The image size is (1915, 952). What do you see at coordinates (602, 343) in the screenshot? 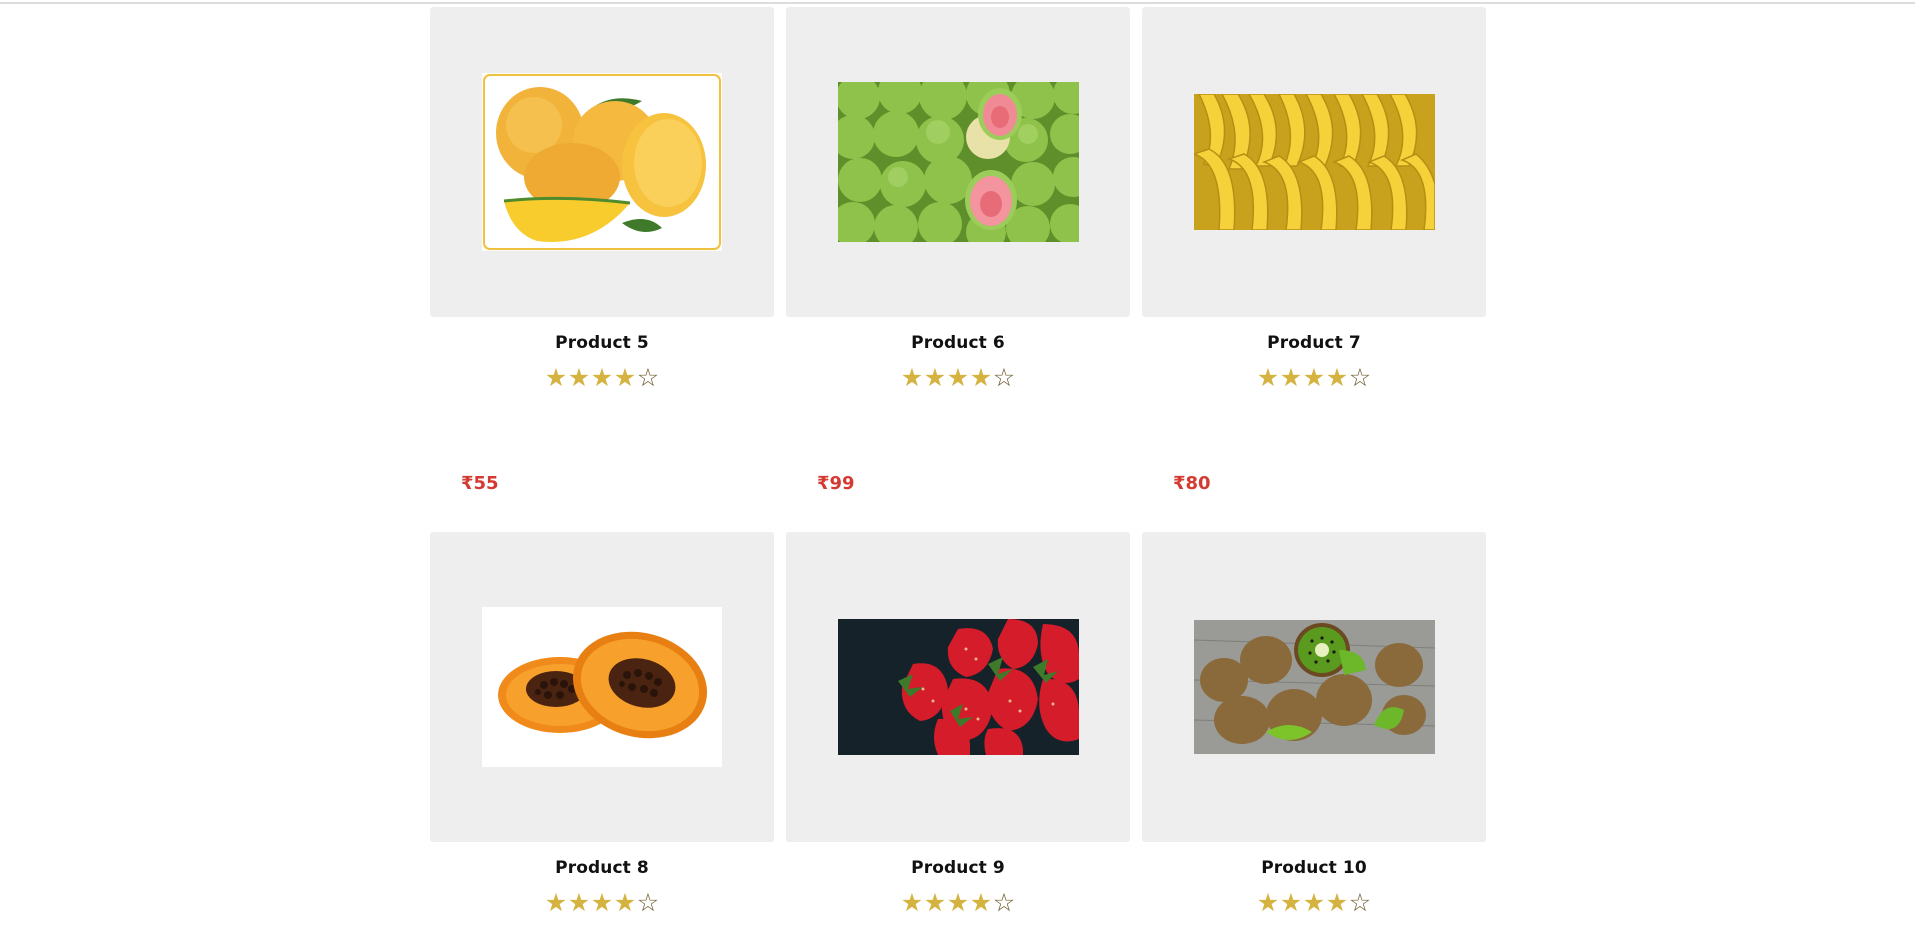
I see `product-name: Product 5` at bounding box center [602, 343].